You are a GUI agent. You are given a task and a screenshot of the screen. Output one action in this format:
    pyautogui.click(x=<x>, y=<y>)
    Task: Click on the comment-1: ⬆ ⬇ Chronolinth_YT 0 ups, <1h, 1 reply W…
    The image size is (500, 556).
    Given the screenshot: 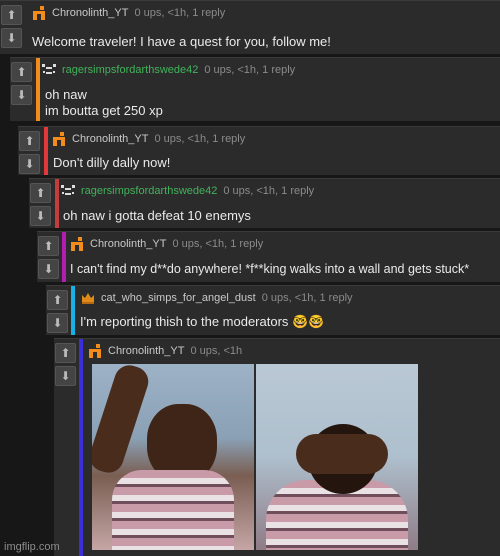 What is the action you would take?
    pyautogui.click(x=250, y=27)
    